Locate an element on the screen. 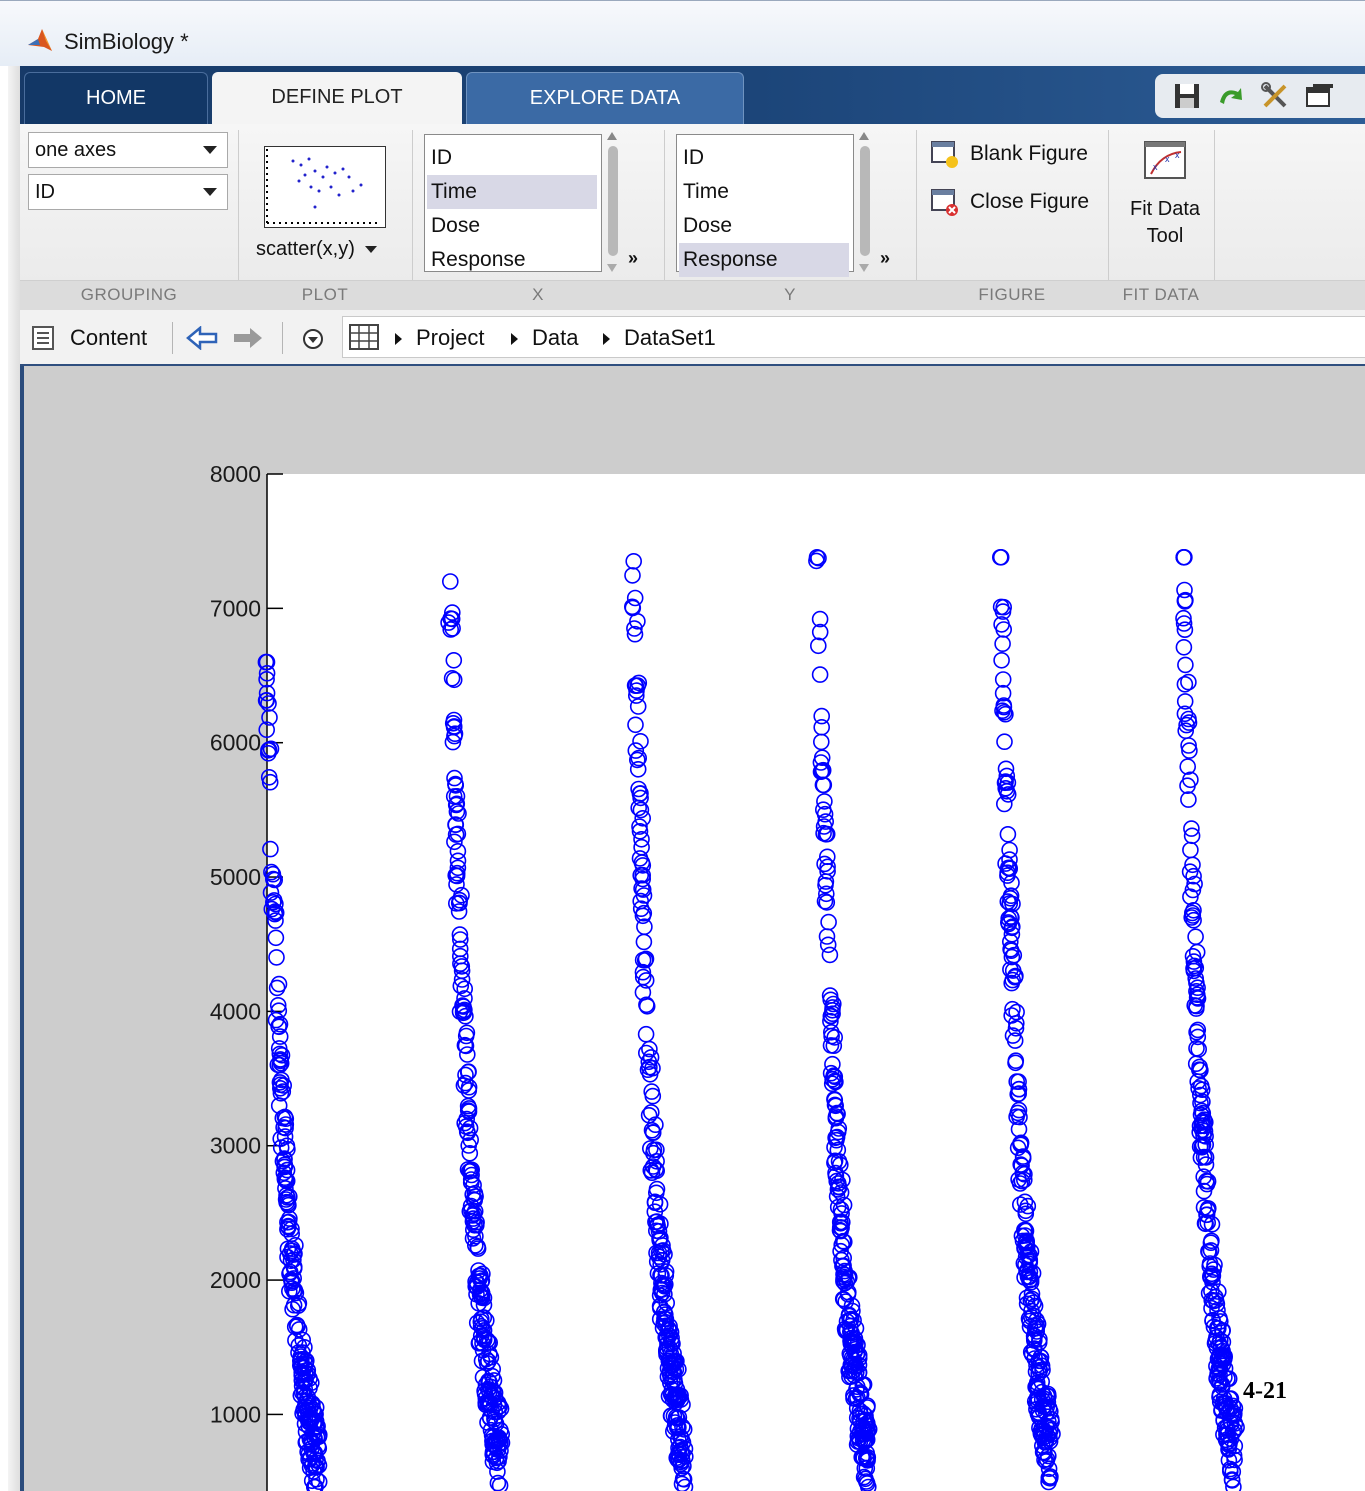  blank-figure-icon is located at coordinates (944, 155).